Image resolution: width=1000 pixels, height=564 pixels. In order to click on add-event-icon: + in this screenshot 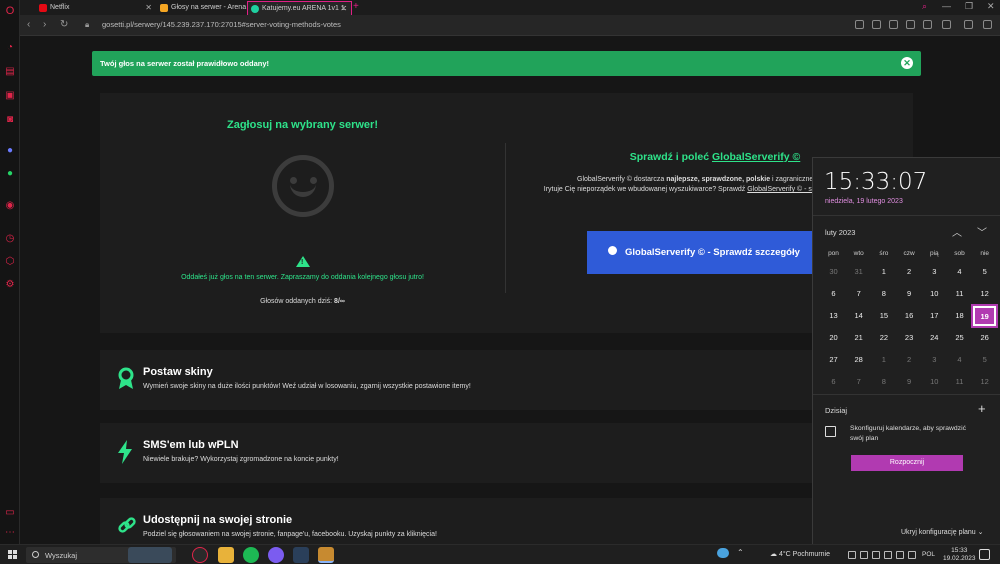, I will do `click(982, 408)`.